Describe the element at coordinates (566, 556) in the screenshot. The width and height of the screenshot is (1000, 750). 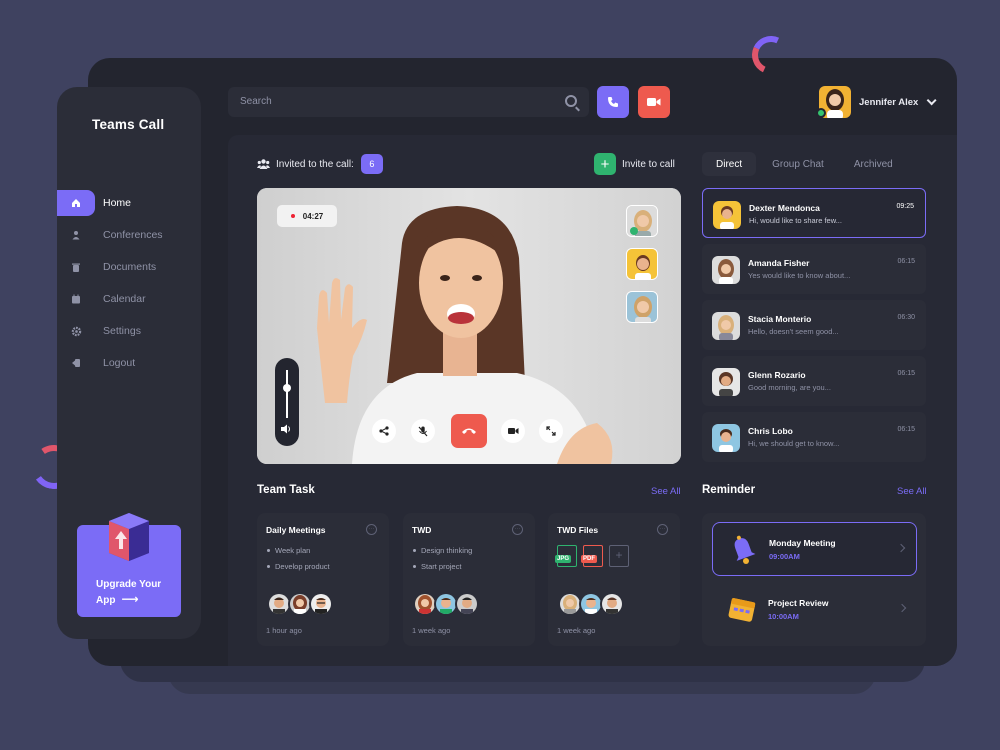
I see `jpg-file-icon: JPG` at that location.